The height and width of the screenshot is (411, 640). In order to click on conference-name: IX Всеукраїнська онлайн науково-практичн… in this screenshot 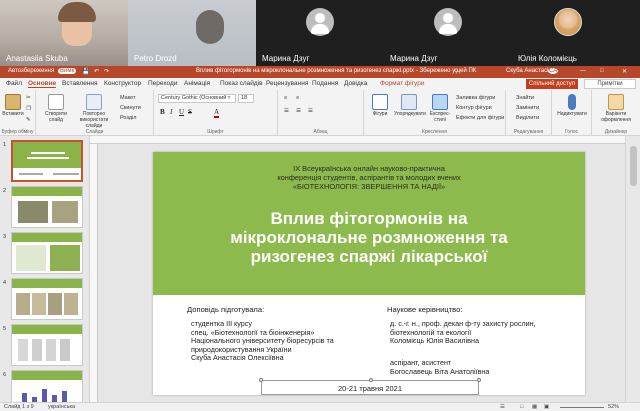, I will do `click(369, 177)`.